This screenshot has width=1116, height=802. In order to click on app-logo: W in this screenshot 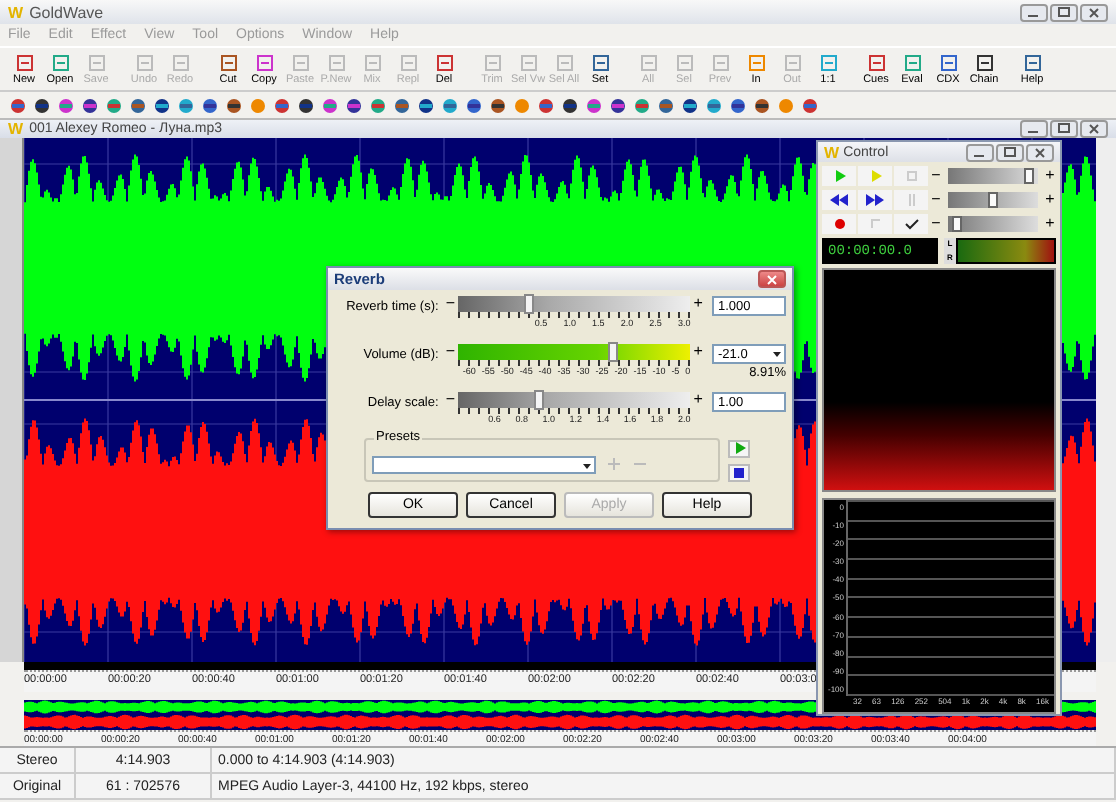, I will do `click(16, 12)`.